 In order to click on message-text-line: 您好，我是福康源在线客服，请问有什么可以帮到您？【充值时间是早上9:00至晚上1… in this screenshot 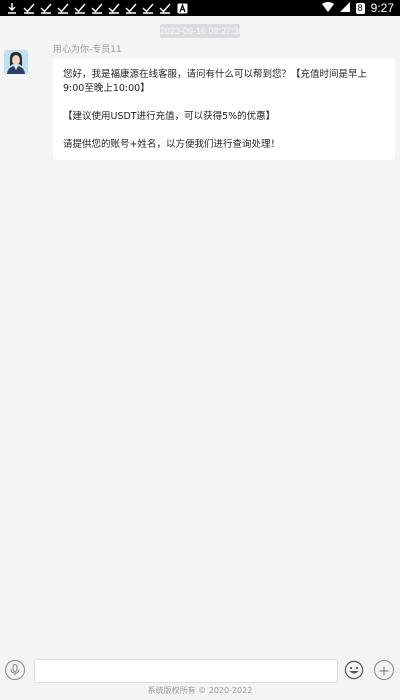, I will do `click(215, 81)`.